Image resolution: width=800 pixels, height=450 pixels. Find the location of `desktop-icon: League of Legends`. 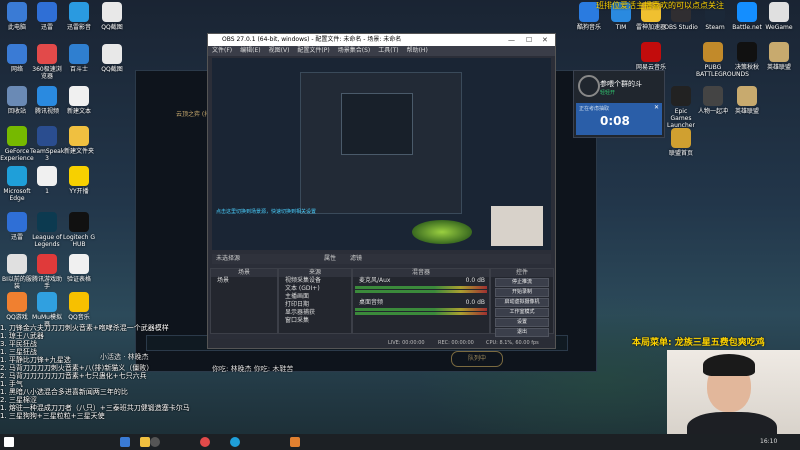

desktop-icon: League of Legends is located at coordinates (47, 230).